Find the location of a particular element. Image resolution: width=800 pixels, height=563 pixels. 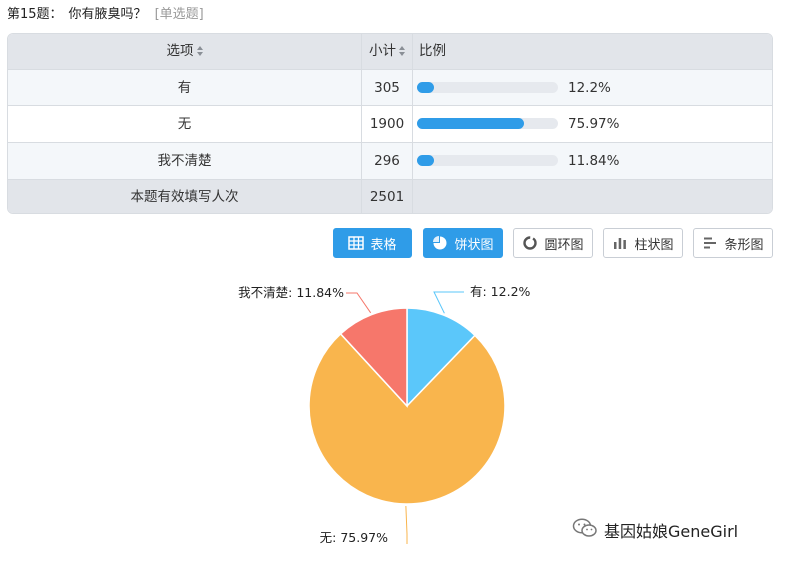

pie-view-button: 饼状图 is located at coordinates (463, 243).